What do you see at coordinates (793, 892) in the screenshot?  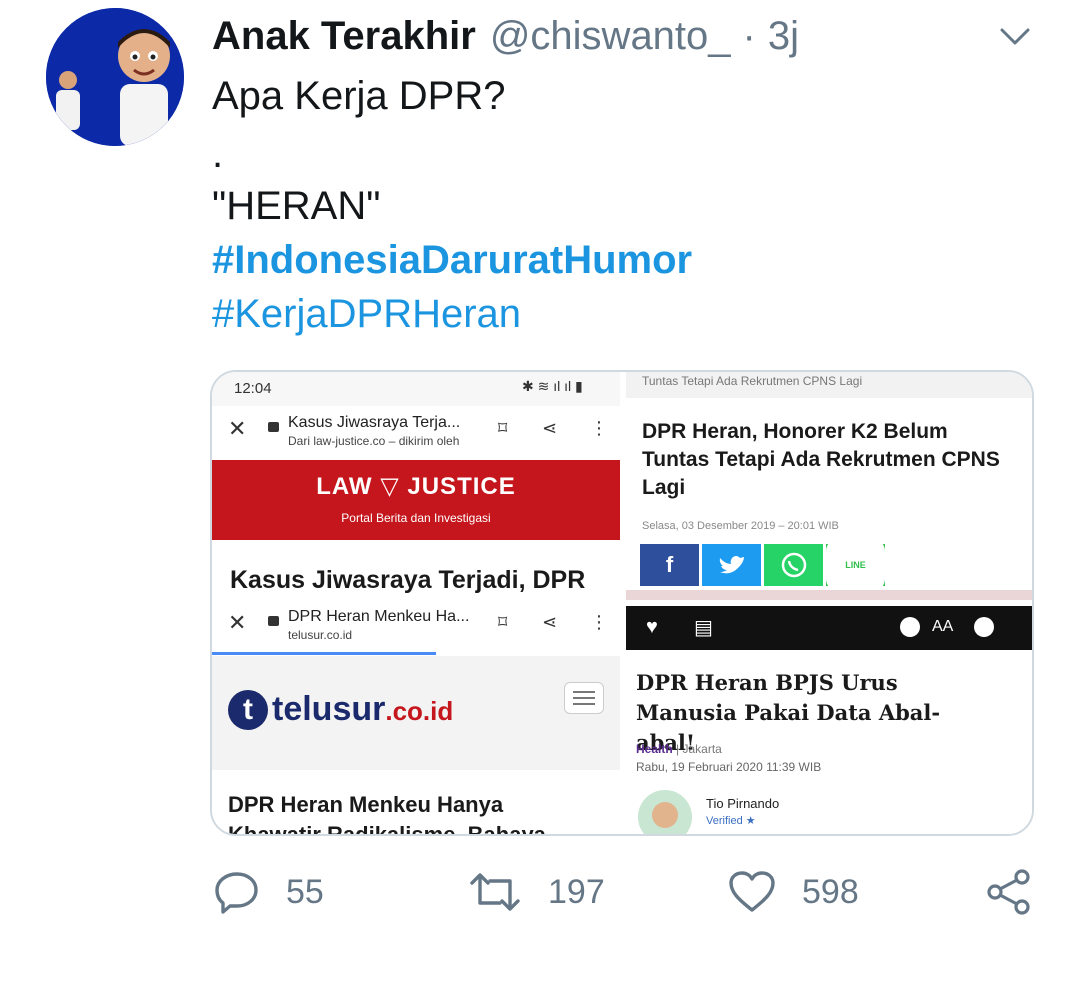 I see `like-button: 598` at bounding box center [793, 892].